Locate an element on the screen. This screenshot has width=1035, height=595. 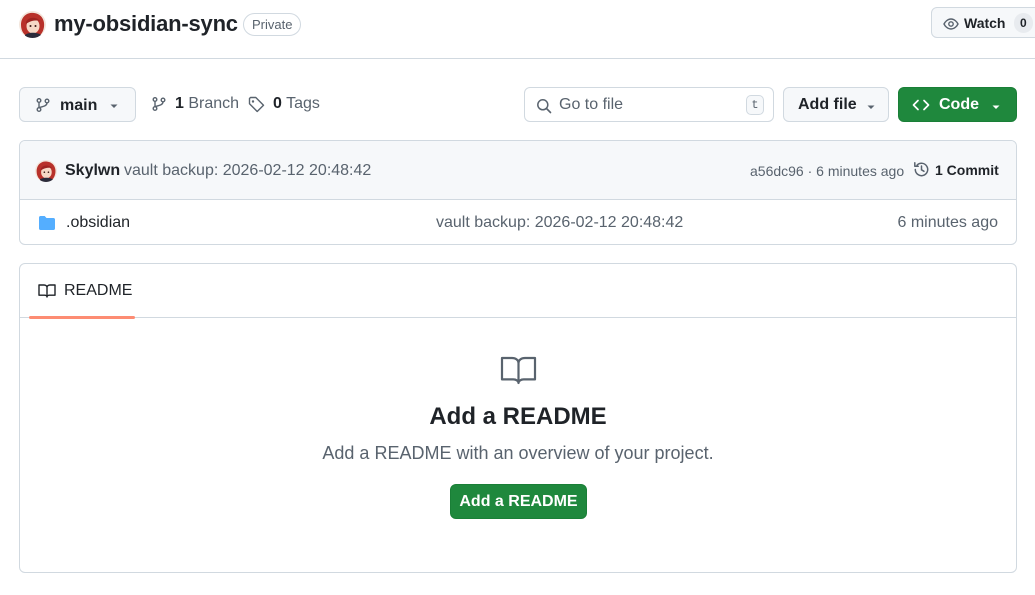
add-file-label: Add file is located at coordinates (827, 104).